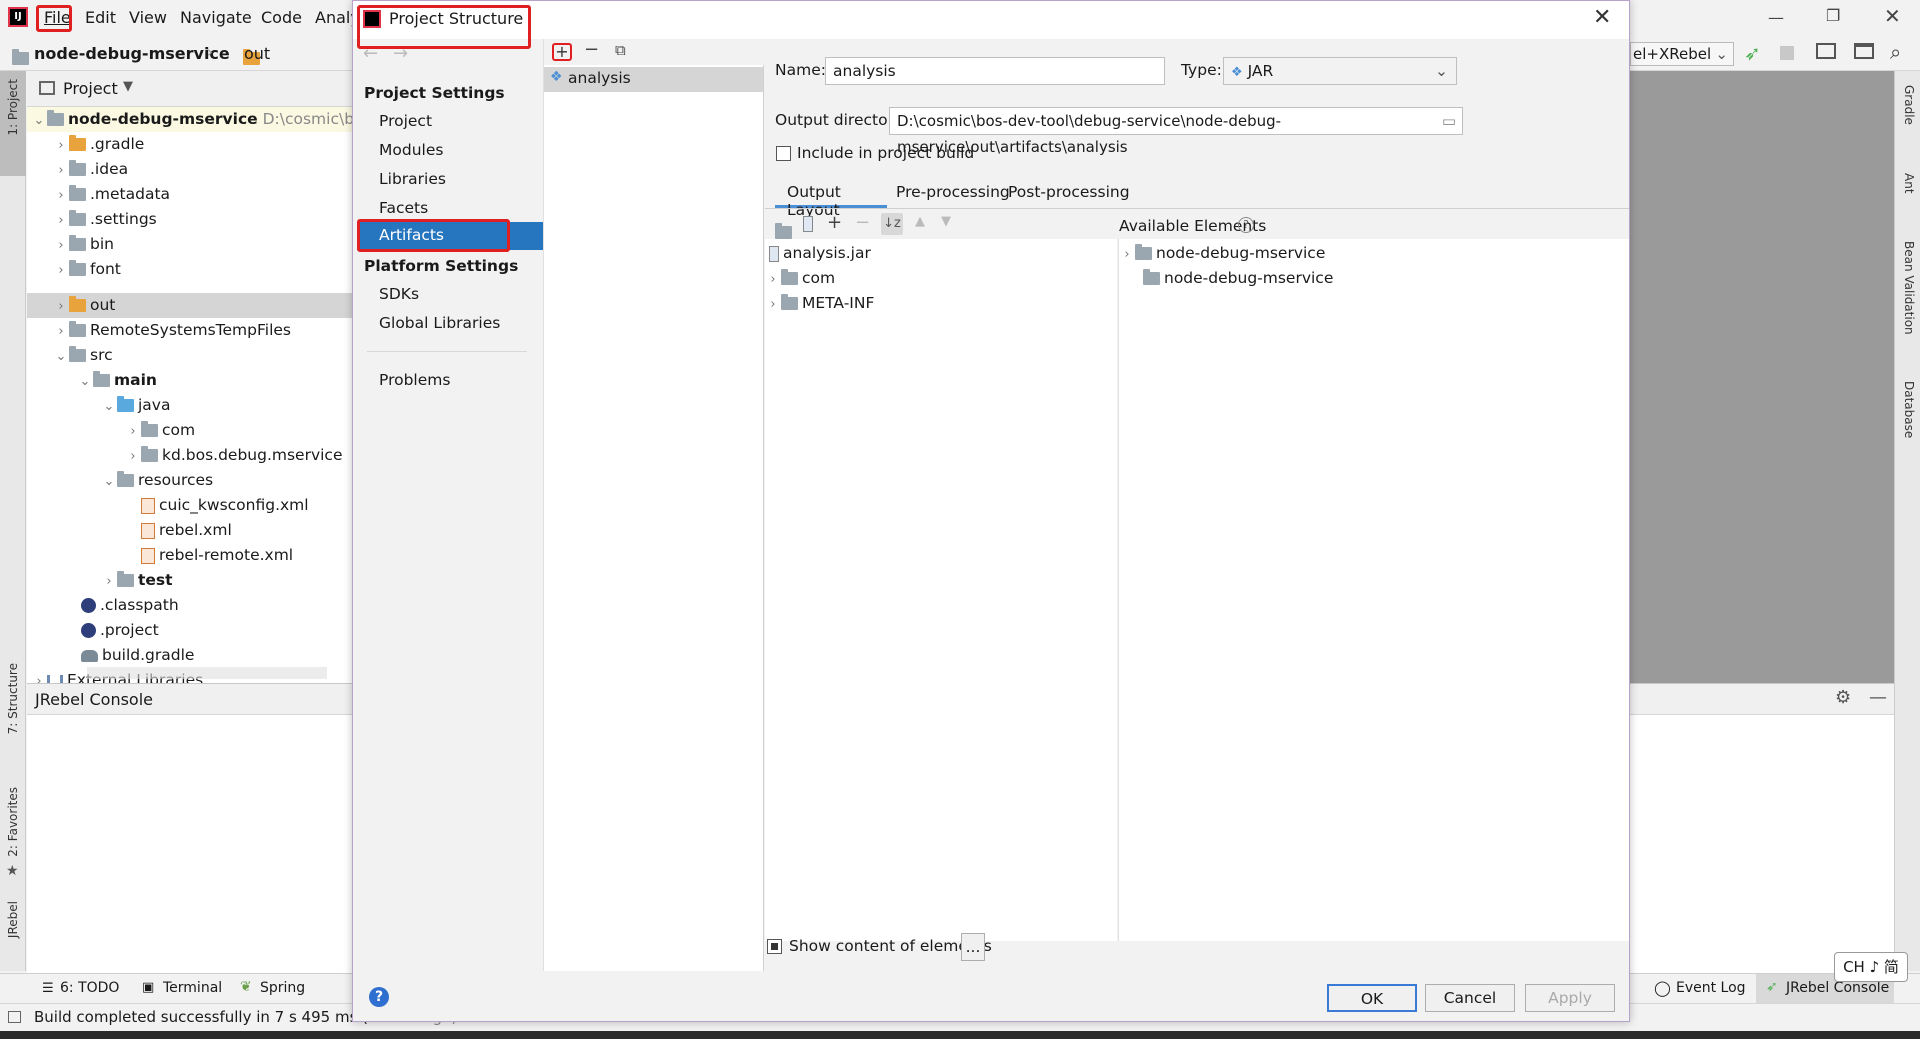 The width and height of the screenshot is (1920, 1039). What do you see at coordinates (281, 17) in the screenshot?
I see `menu-code: Code` at bounding box center [281, 17].